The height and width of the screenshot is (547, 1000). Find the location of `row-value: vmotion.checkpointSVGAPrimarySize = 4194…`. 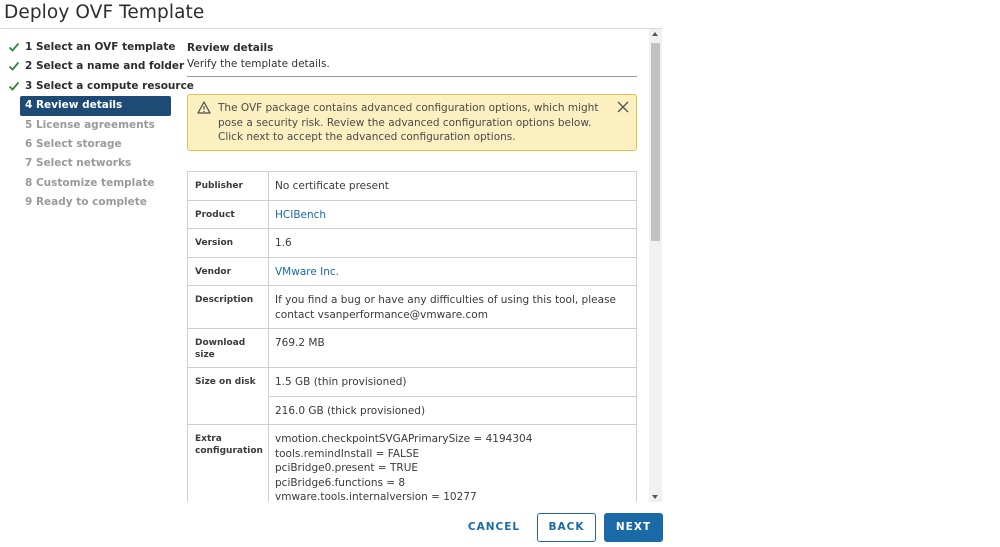

row-value: vmotion.checkpointSVGAPrimarySize = 4194… is located at coordinates (404, 467).